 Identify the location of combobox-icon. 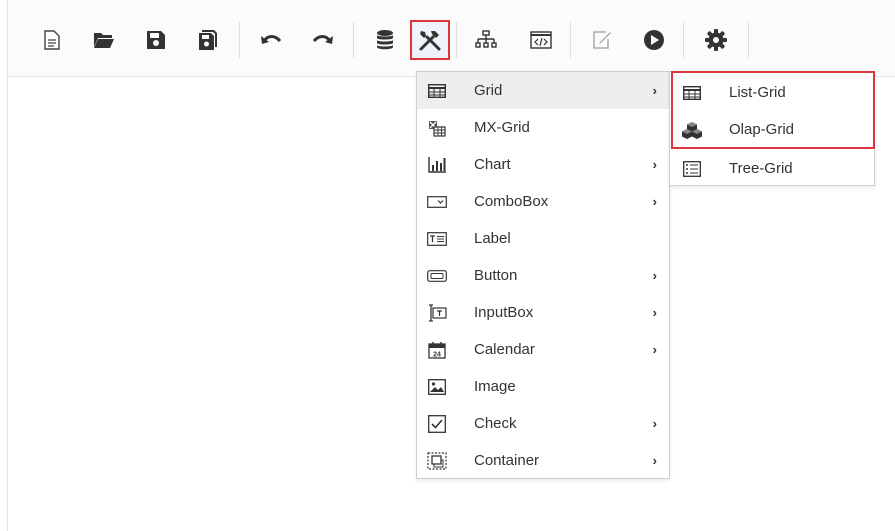
(437, 202).